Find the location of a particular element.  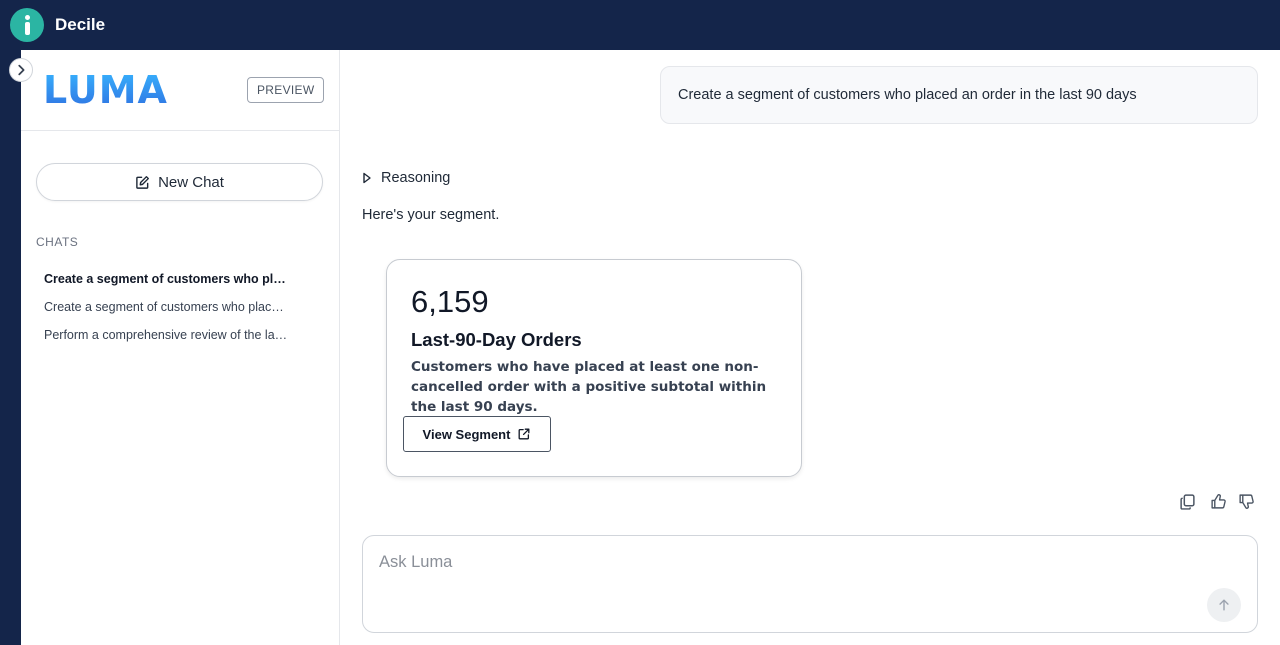

thumbs-up-icon is located at coordinates (1218, 501).